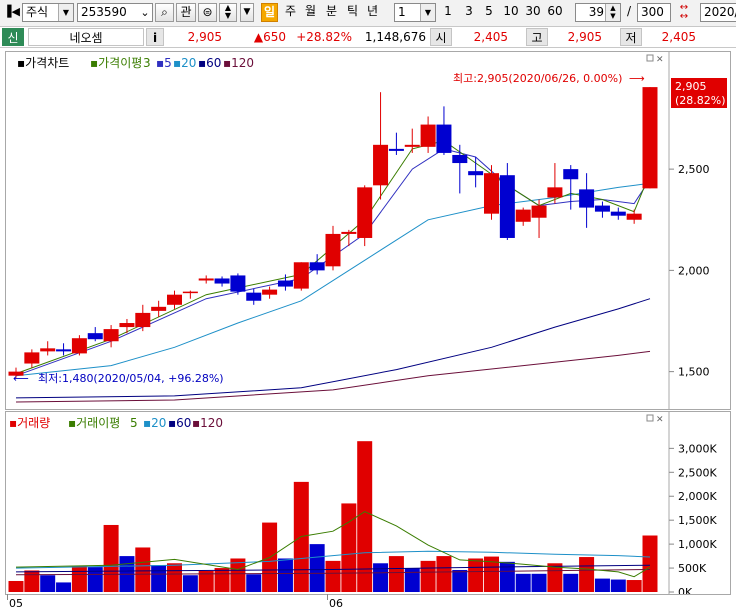 This screenshot has height=612, width=736. Describe the element at coordinates (238, 63) in the screenshot. I see `legend-ma120: ▪120` at that location.